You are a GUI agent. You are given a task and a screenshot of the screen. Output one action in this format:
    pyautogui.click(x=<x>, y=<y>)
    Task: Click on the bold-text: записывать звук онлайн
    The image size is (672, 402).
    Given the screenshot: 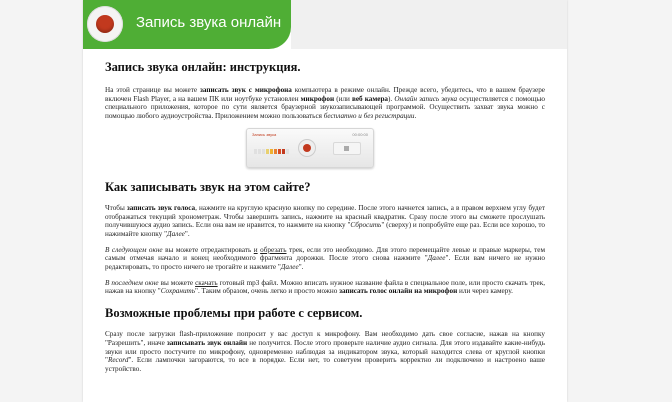 What is the action you would take?
    pyautogui.click(x=207, y=342)
    